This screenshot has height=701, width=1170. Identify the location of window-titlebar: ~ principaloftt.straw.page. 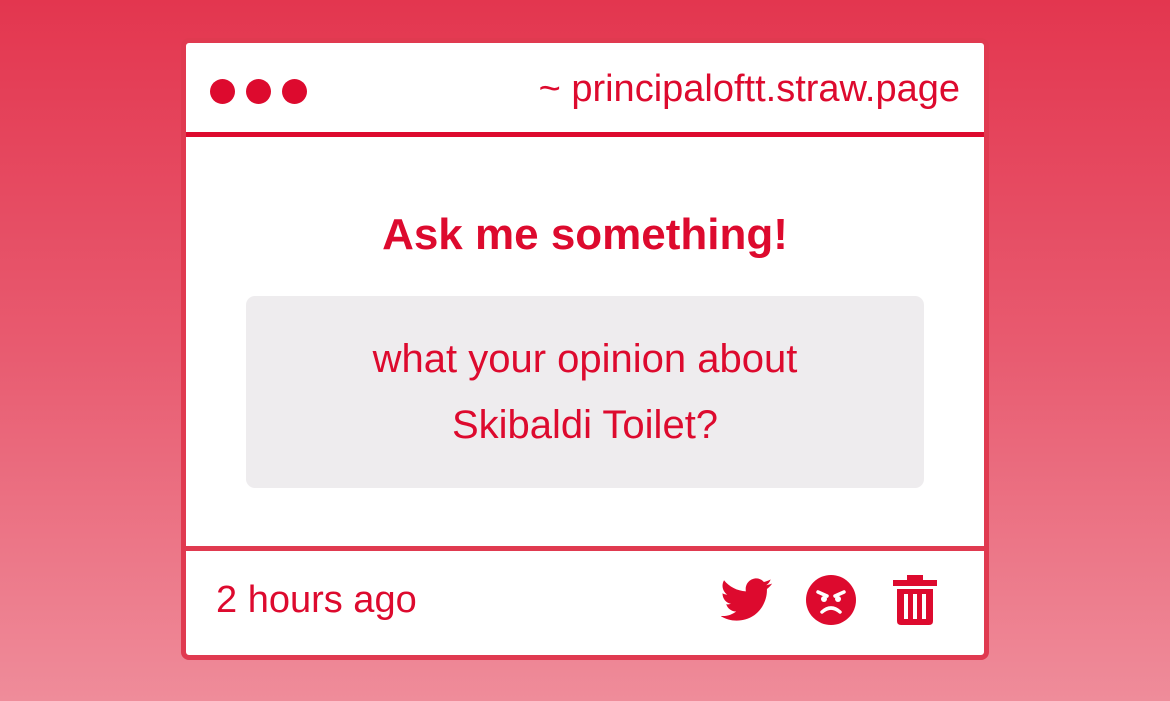
(585, 90).